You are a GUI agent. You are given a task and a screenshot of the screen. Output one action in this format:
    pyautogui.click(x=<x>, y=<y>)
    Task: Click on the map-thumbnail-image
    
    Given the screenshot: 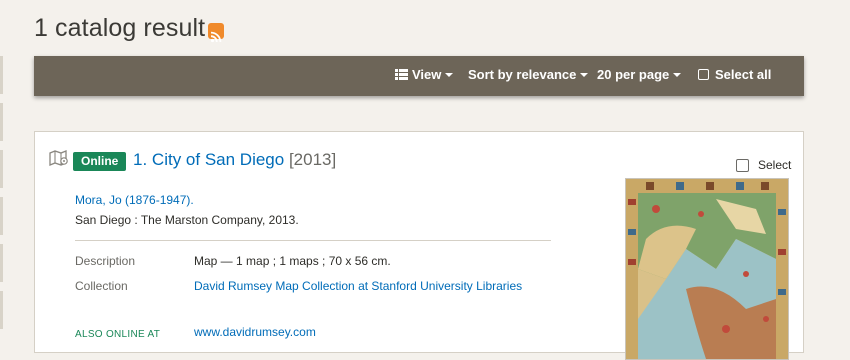 What is the action you would take?
    pyautogui.click(x=707, y=269)
    